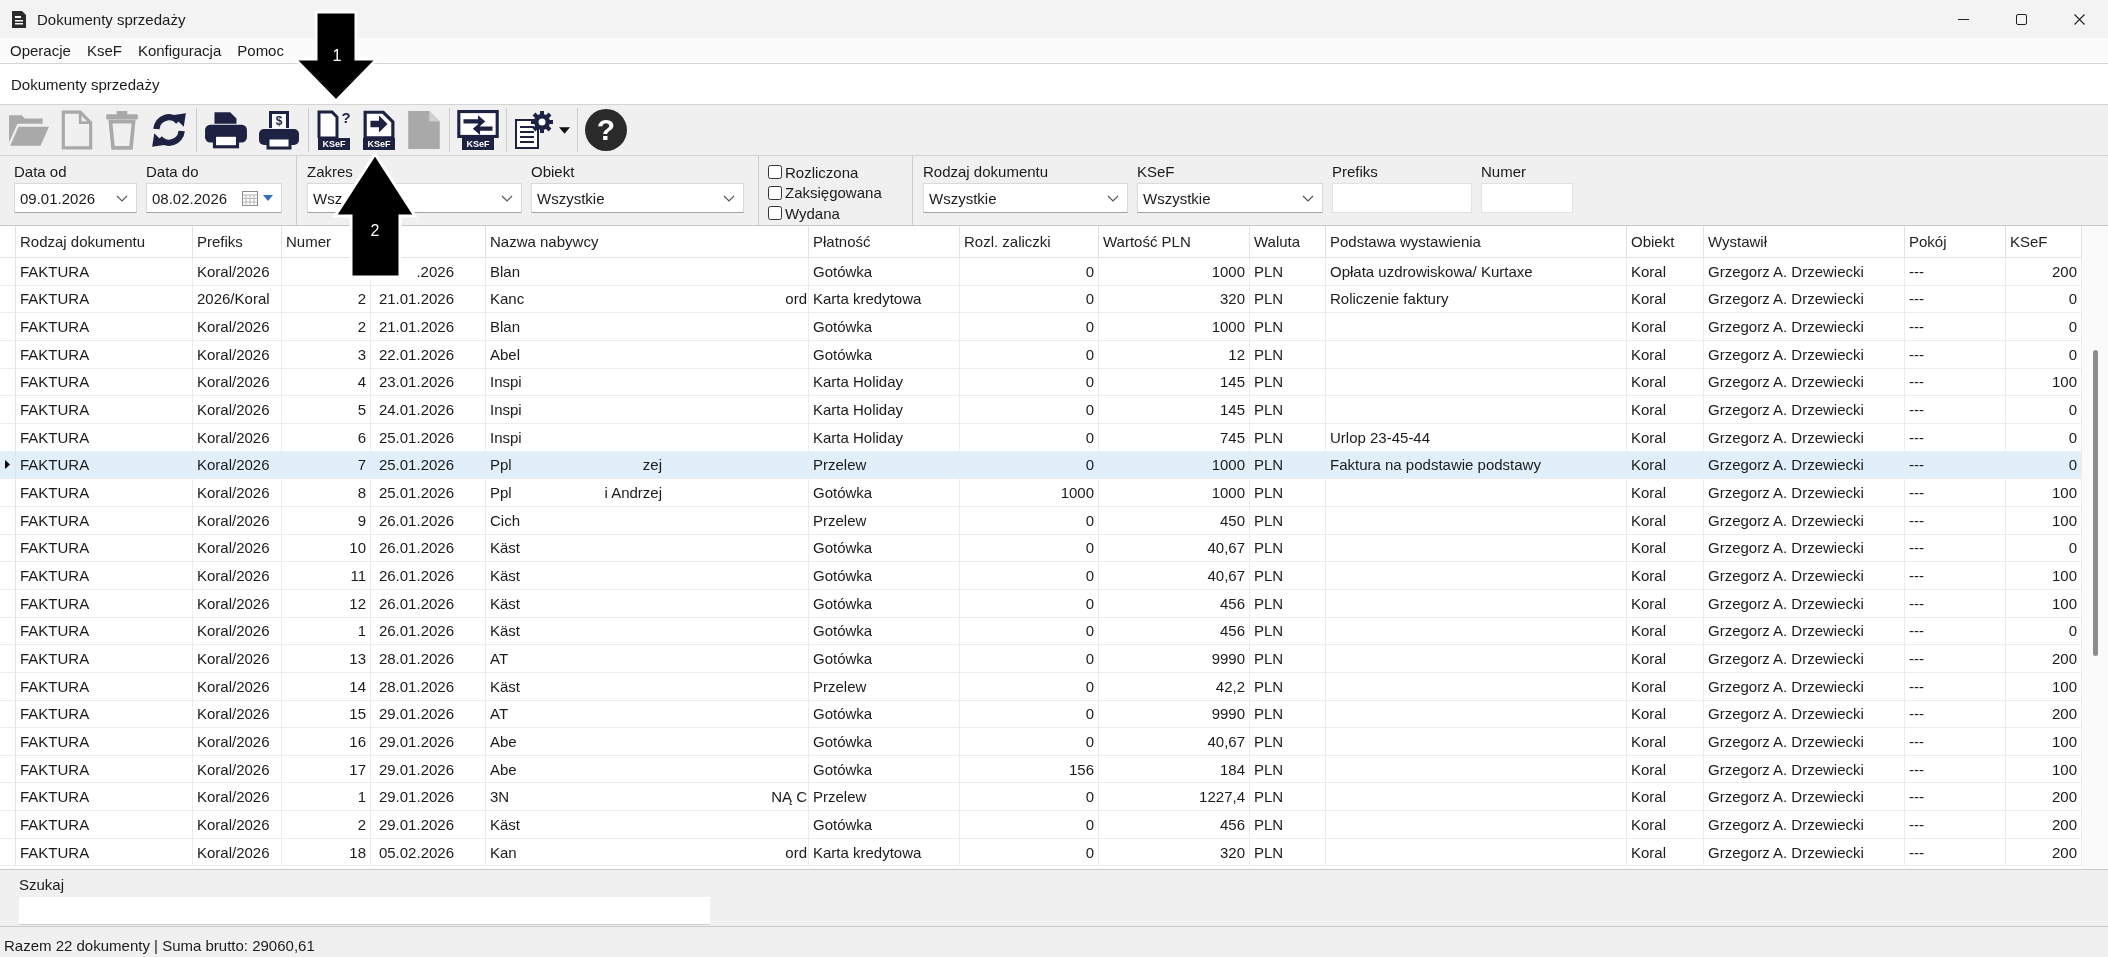  I want to click on search-field, so click(364, 911).